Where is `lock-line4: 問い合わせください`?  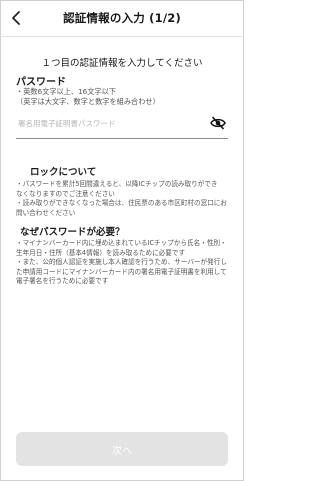
lock-line4: 問い合わせください is located at coordinates (46, 212).